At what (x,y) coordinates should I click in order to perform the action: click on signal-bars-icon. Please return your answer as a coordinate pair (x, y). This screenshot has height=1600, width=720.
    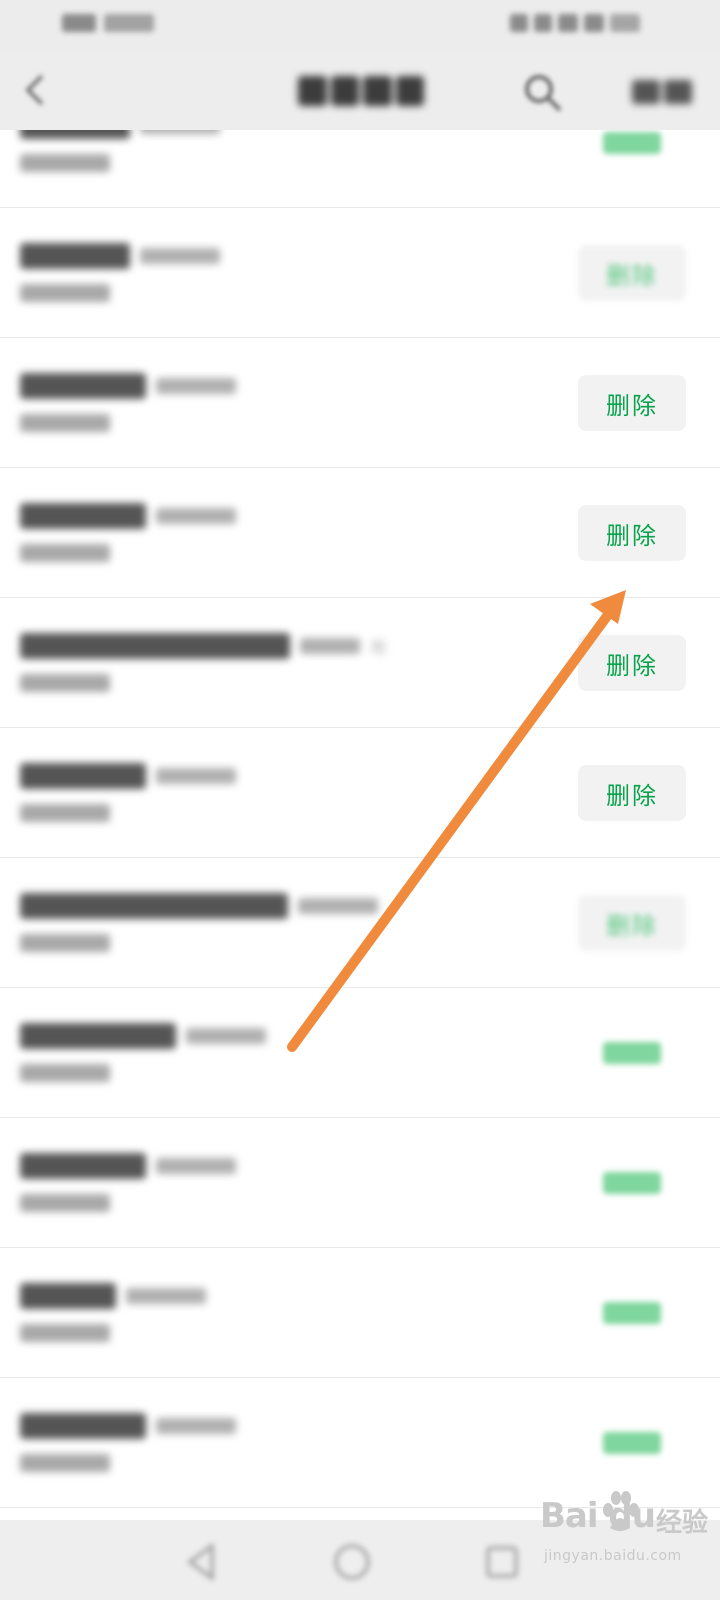
    Looking at the image, I should click on (594, 23).